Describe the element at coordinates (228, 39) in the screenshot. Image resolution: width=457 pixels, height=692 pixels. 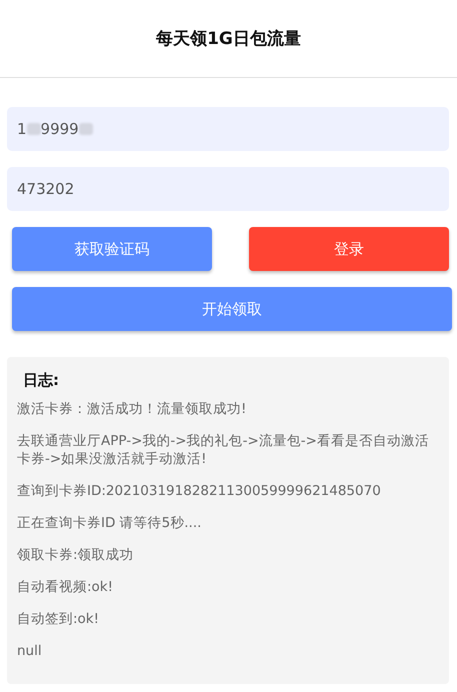
I see `page-title: 每天领1G日包流量` at that location.